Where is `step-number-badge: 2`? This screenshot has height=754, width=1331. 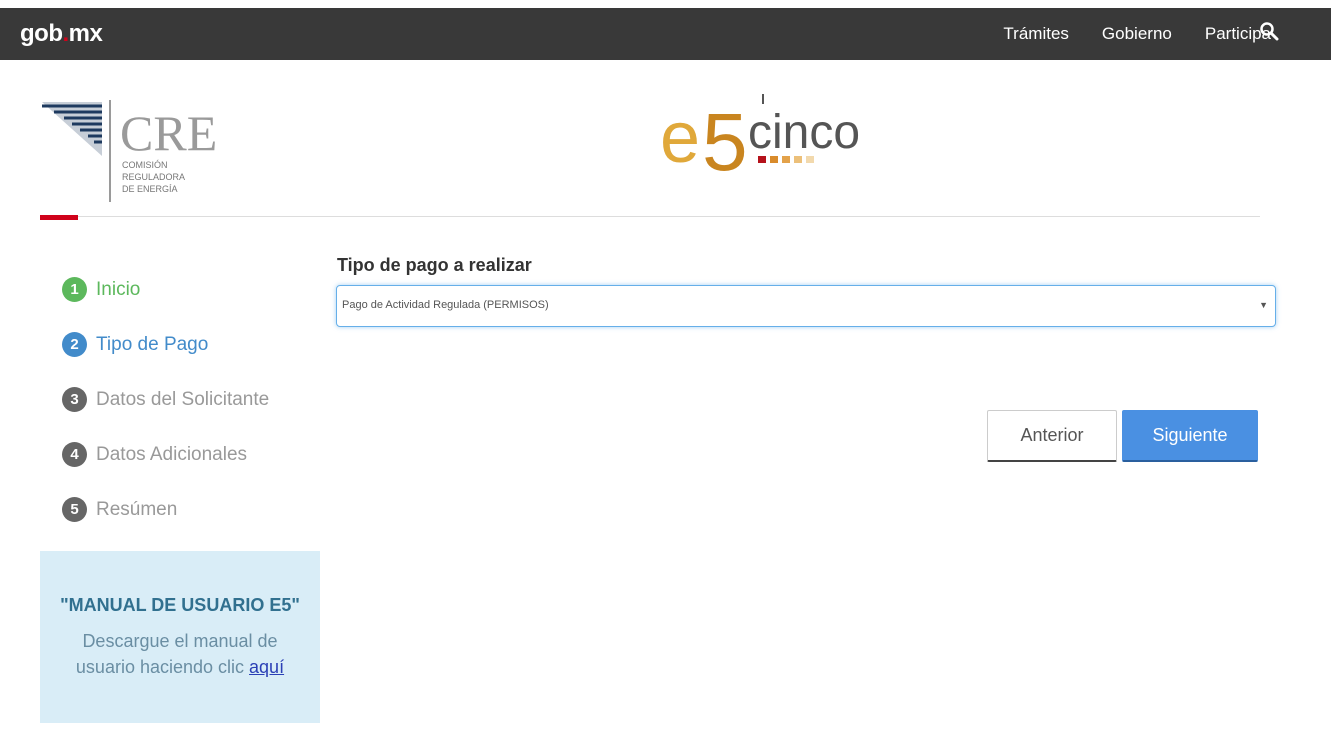 step-number-badge: 2 is located at coordinates (74, 344).